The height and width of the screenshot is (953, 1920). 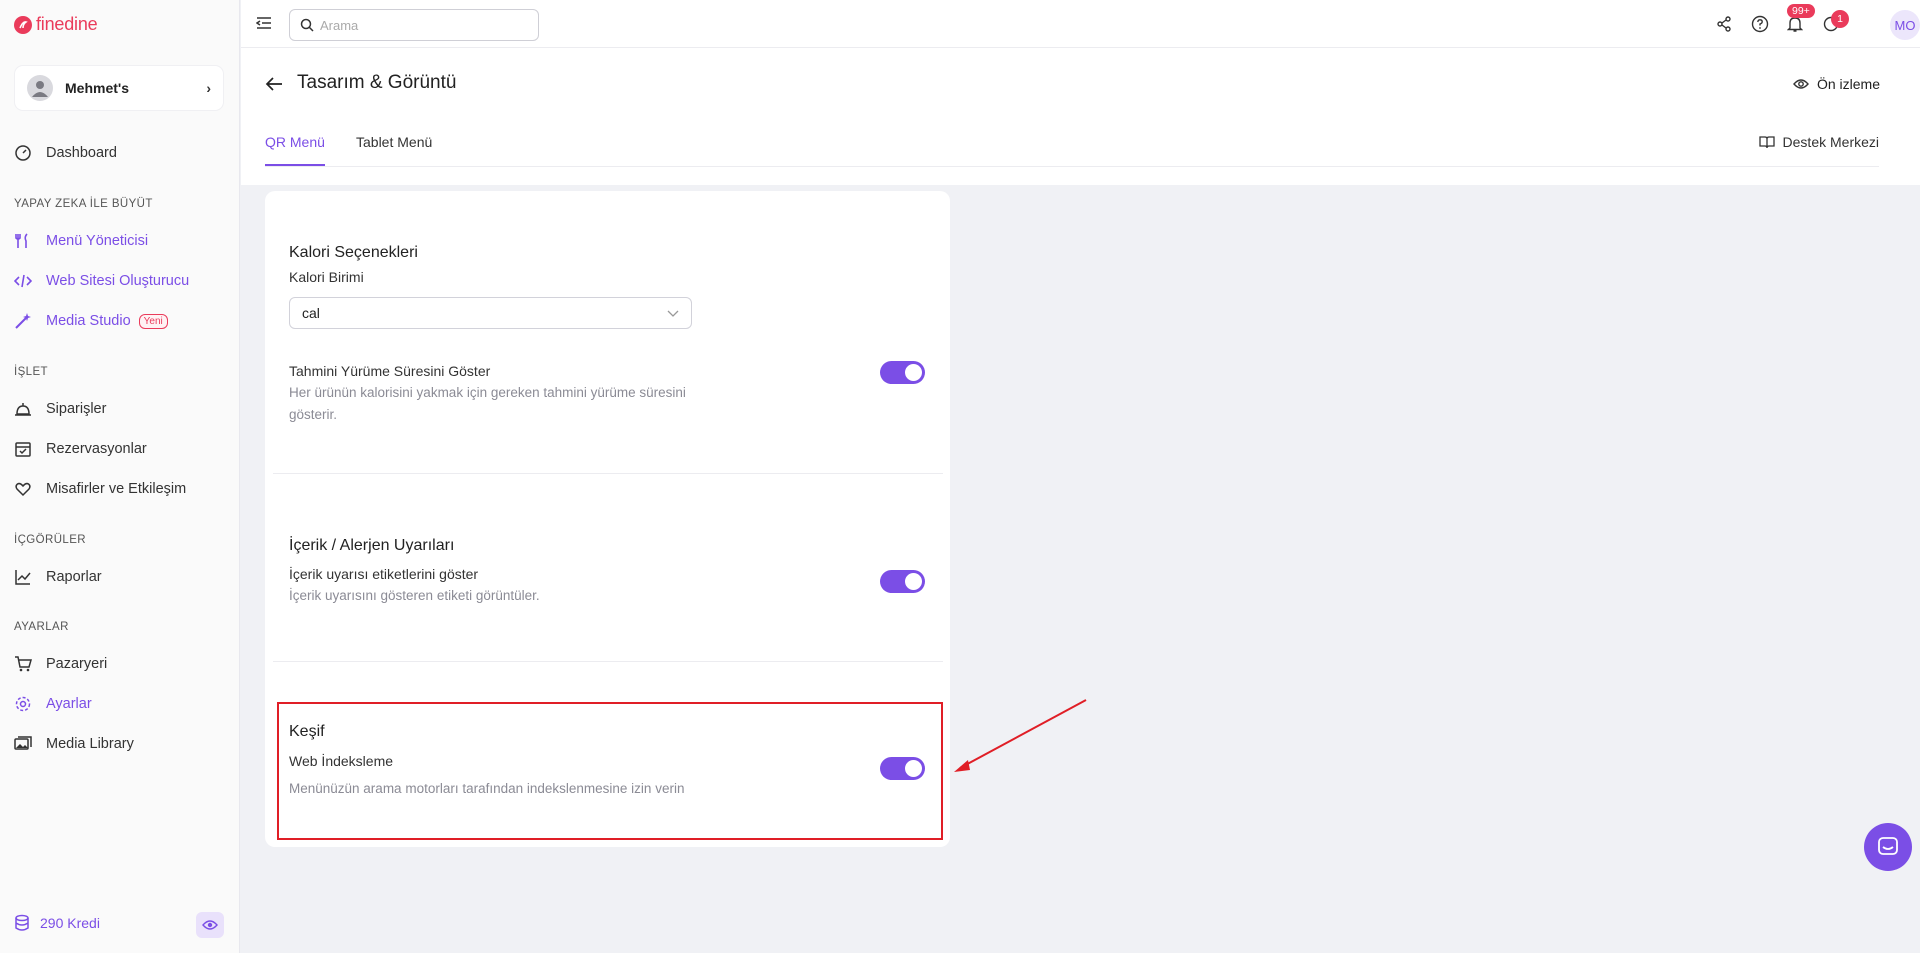 I want to click on updates-count-badge: 1, so click(x=1840, y=19).